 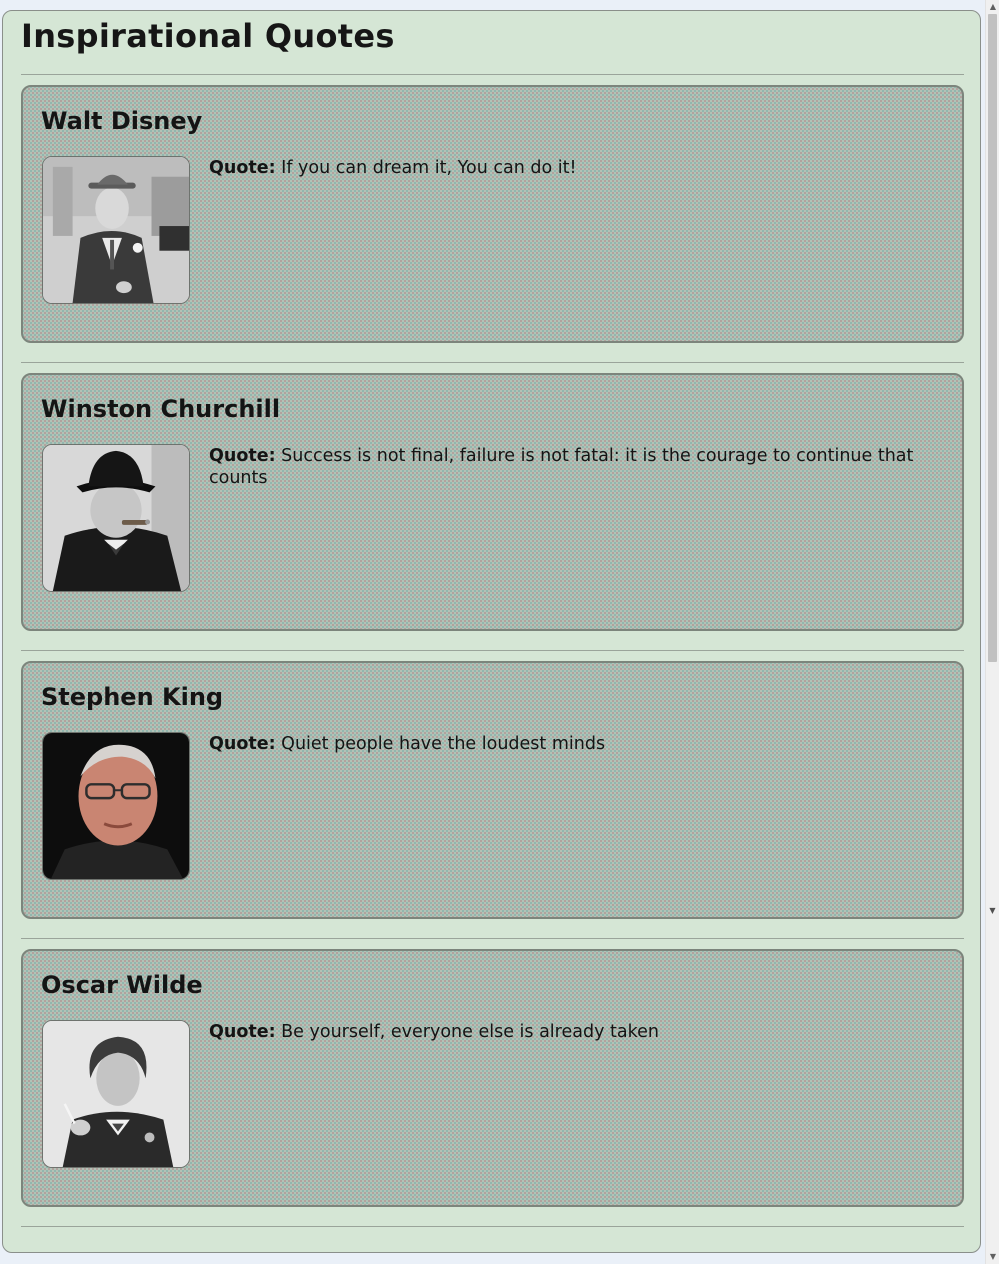 What do you see at coordinates (132, 697) in the screenshot?
I see `person-name: Stephen King` at bounding box center [132, 697].